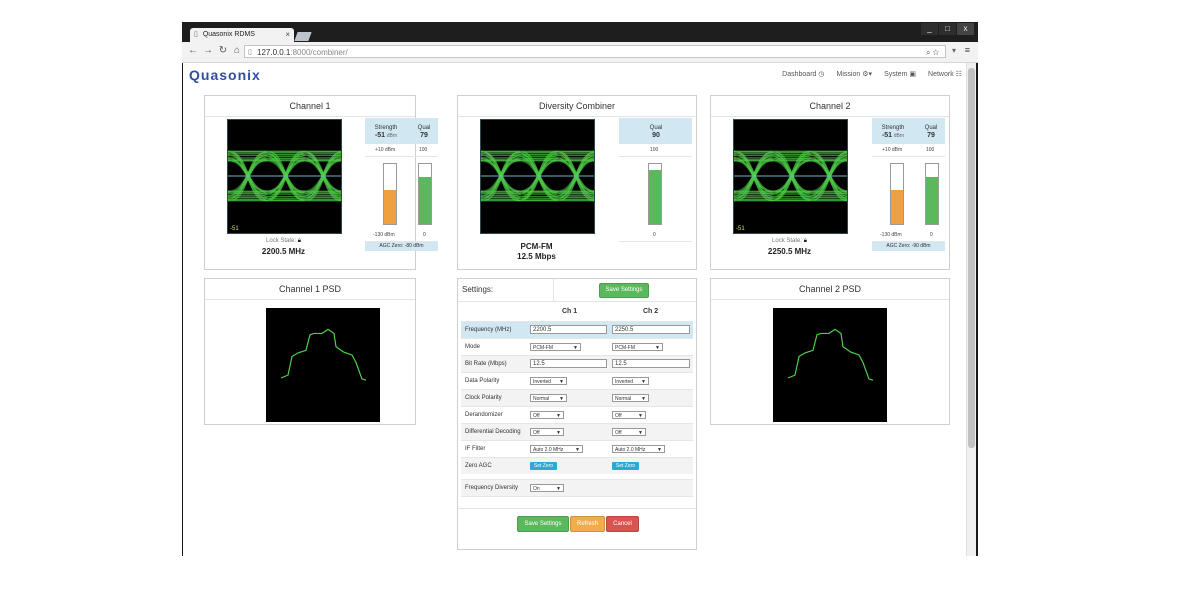 This screenshot has height=600, width=1200. I want to click on frequency-diversity-select: On ▼, so click(547, 488).